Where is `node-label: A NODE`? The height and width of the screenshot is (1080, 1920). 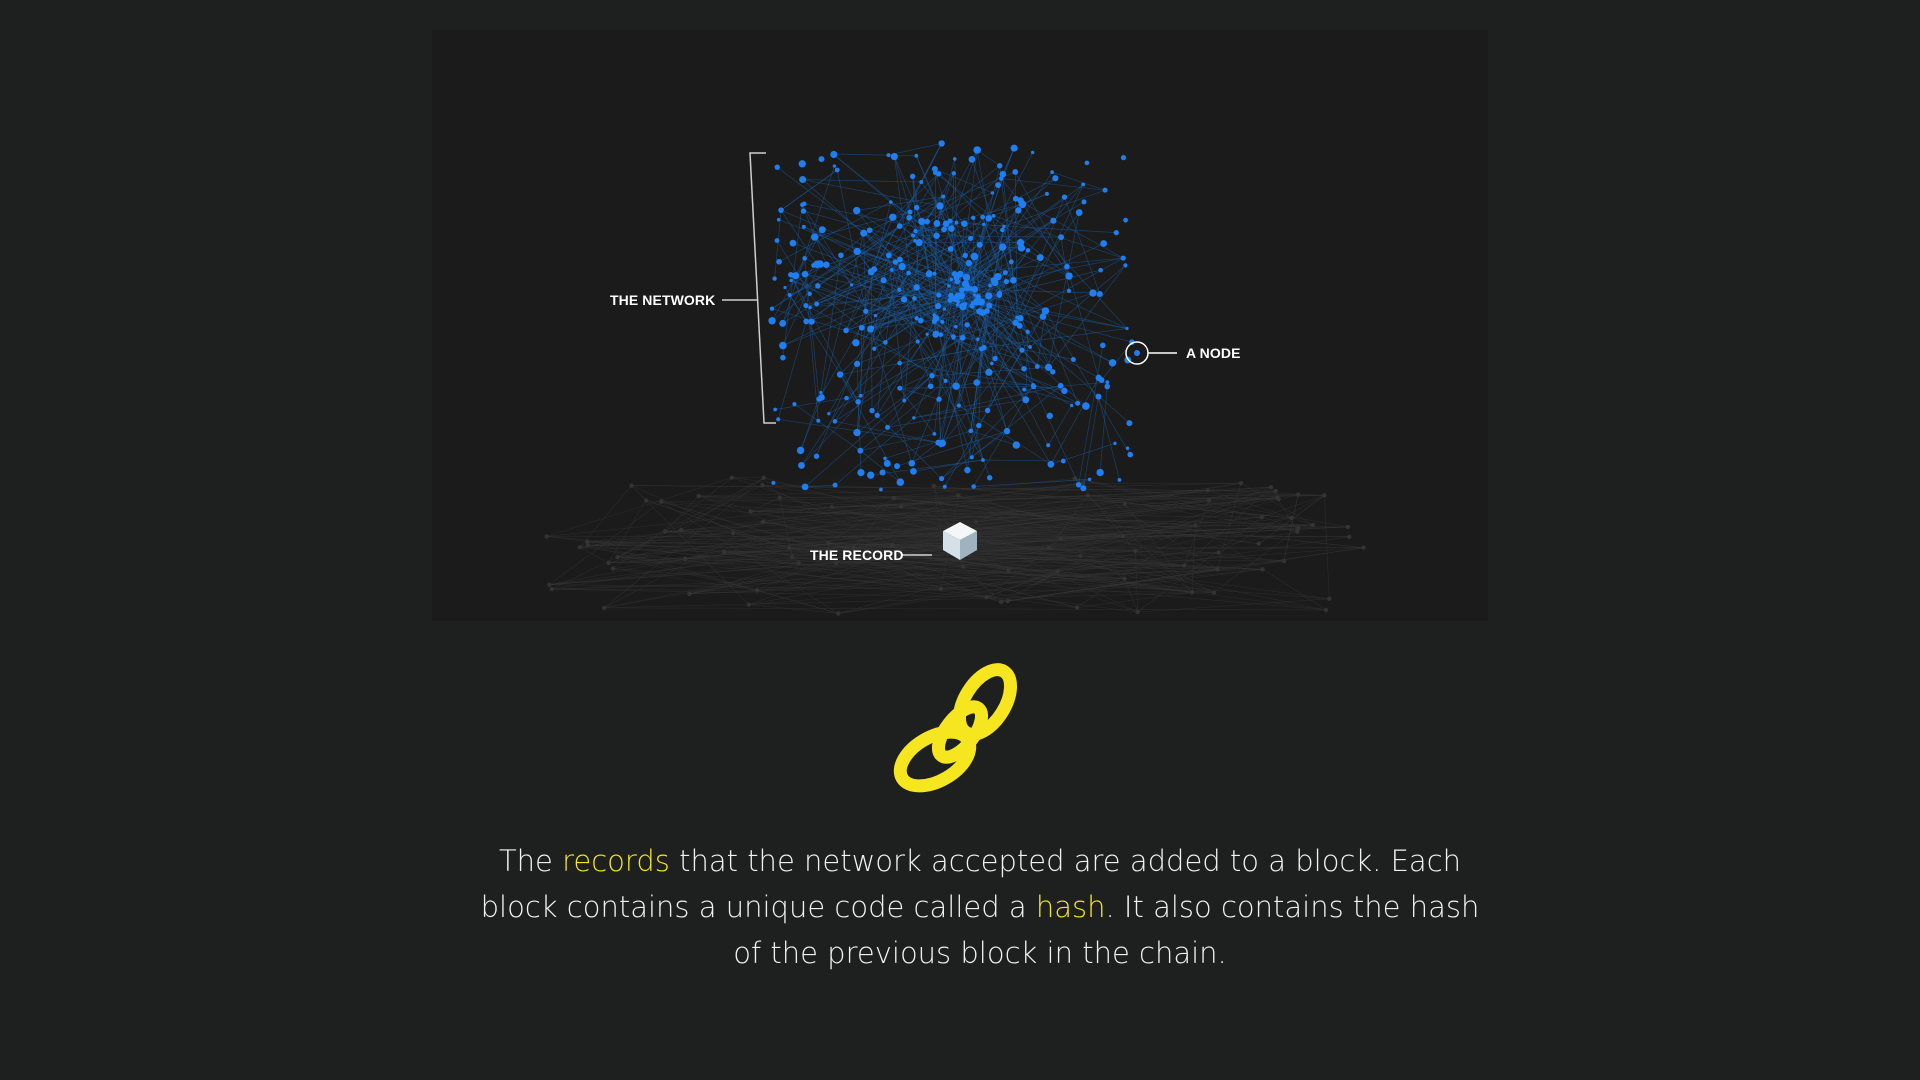
node-label: A NODE is located at coordinates (1213, 353).